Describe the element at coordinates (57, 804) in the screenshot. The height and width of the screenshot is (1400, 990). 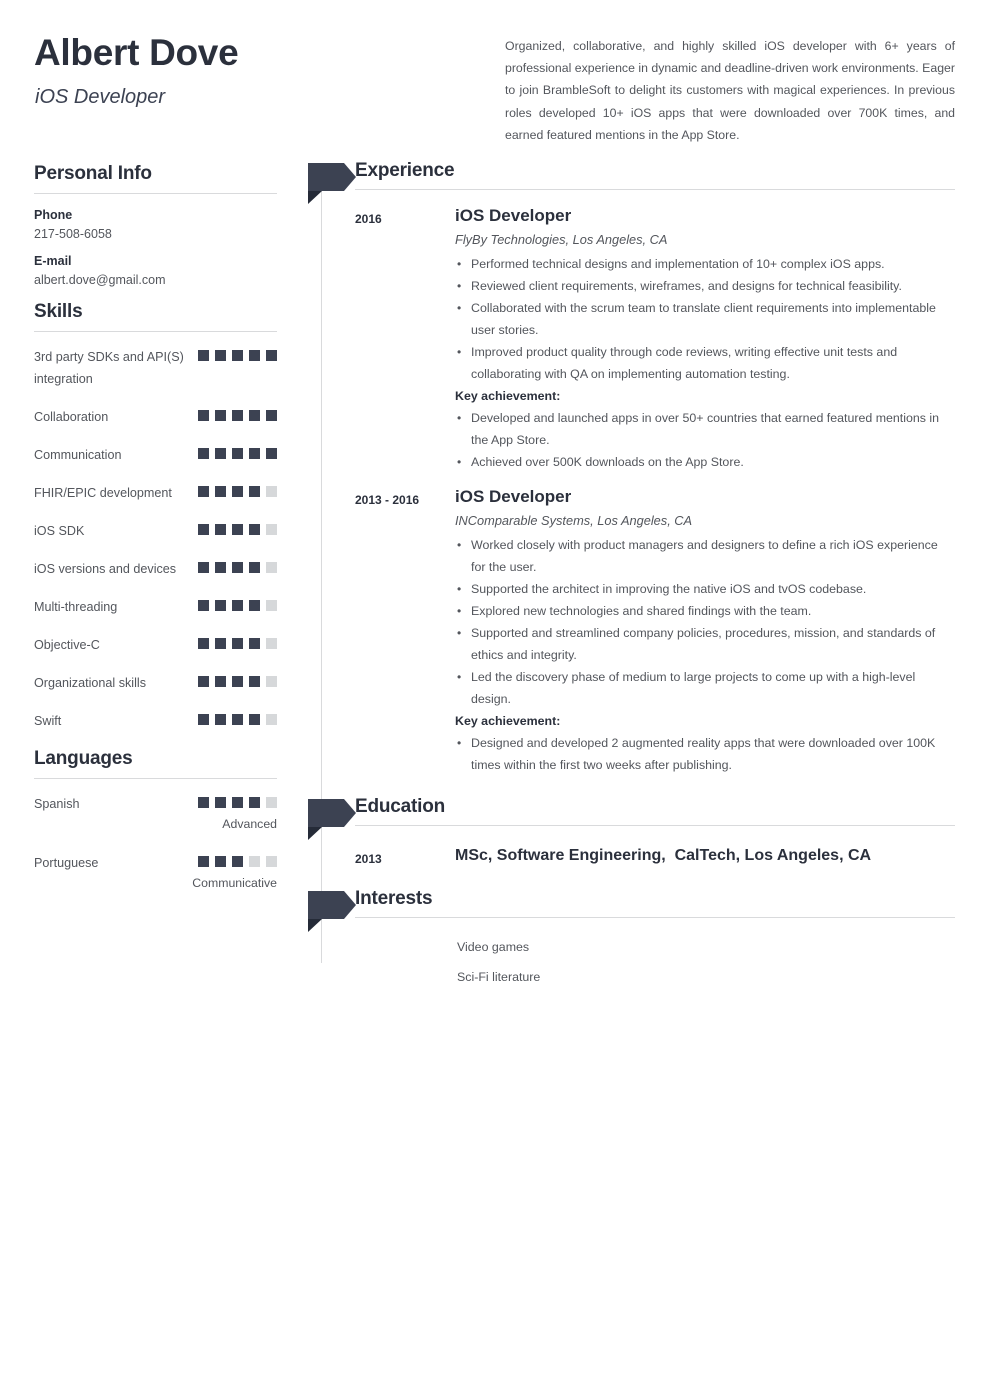
I see `language-label: Spanish` at that location.